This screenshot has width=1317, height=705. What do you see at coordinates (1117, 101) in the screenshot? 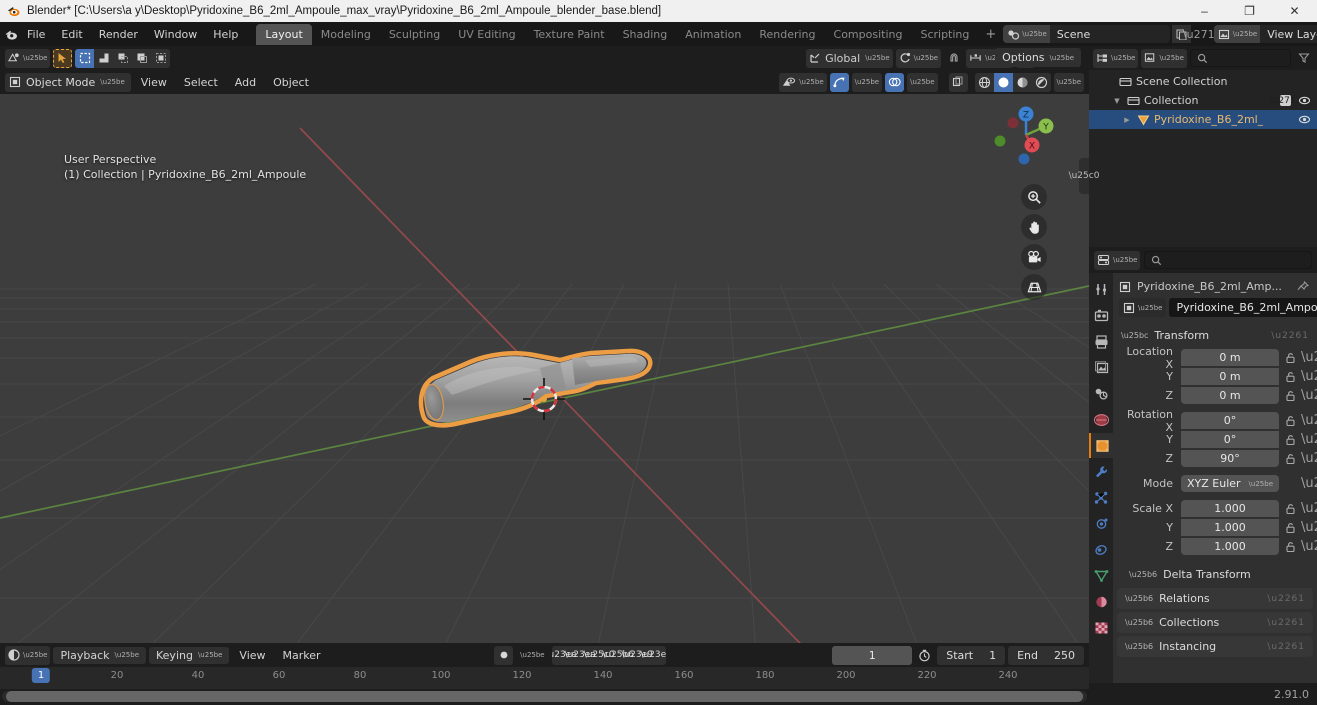
I see `disclosure-triangle: ▼` at bounding box center [1117, 101].